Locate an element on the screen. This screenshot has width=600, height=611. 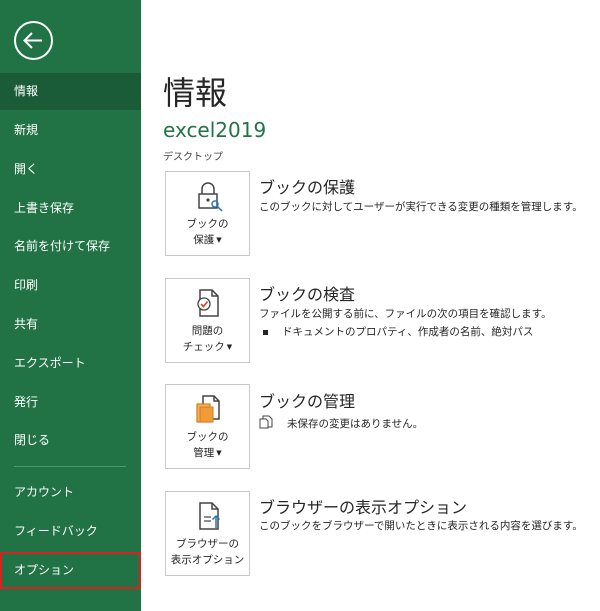
nav-share: 共有 is located at coordinates (70, 324).